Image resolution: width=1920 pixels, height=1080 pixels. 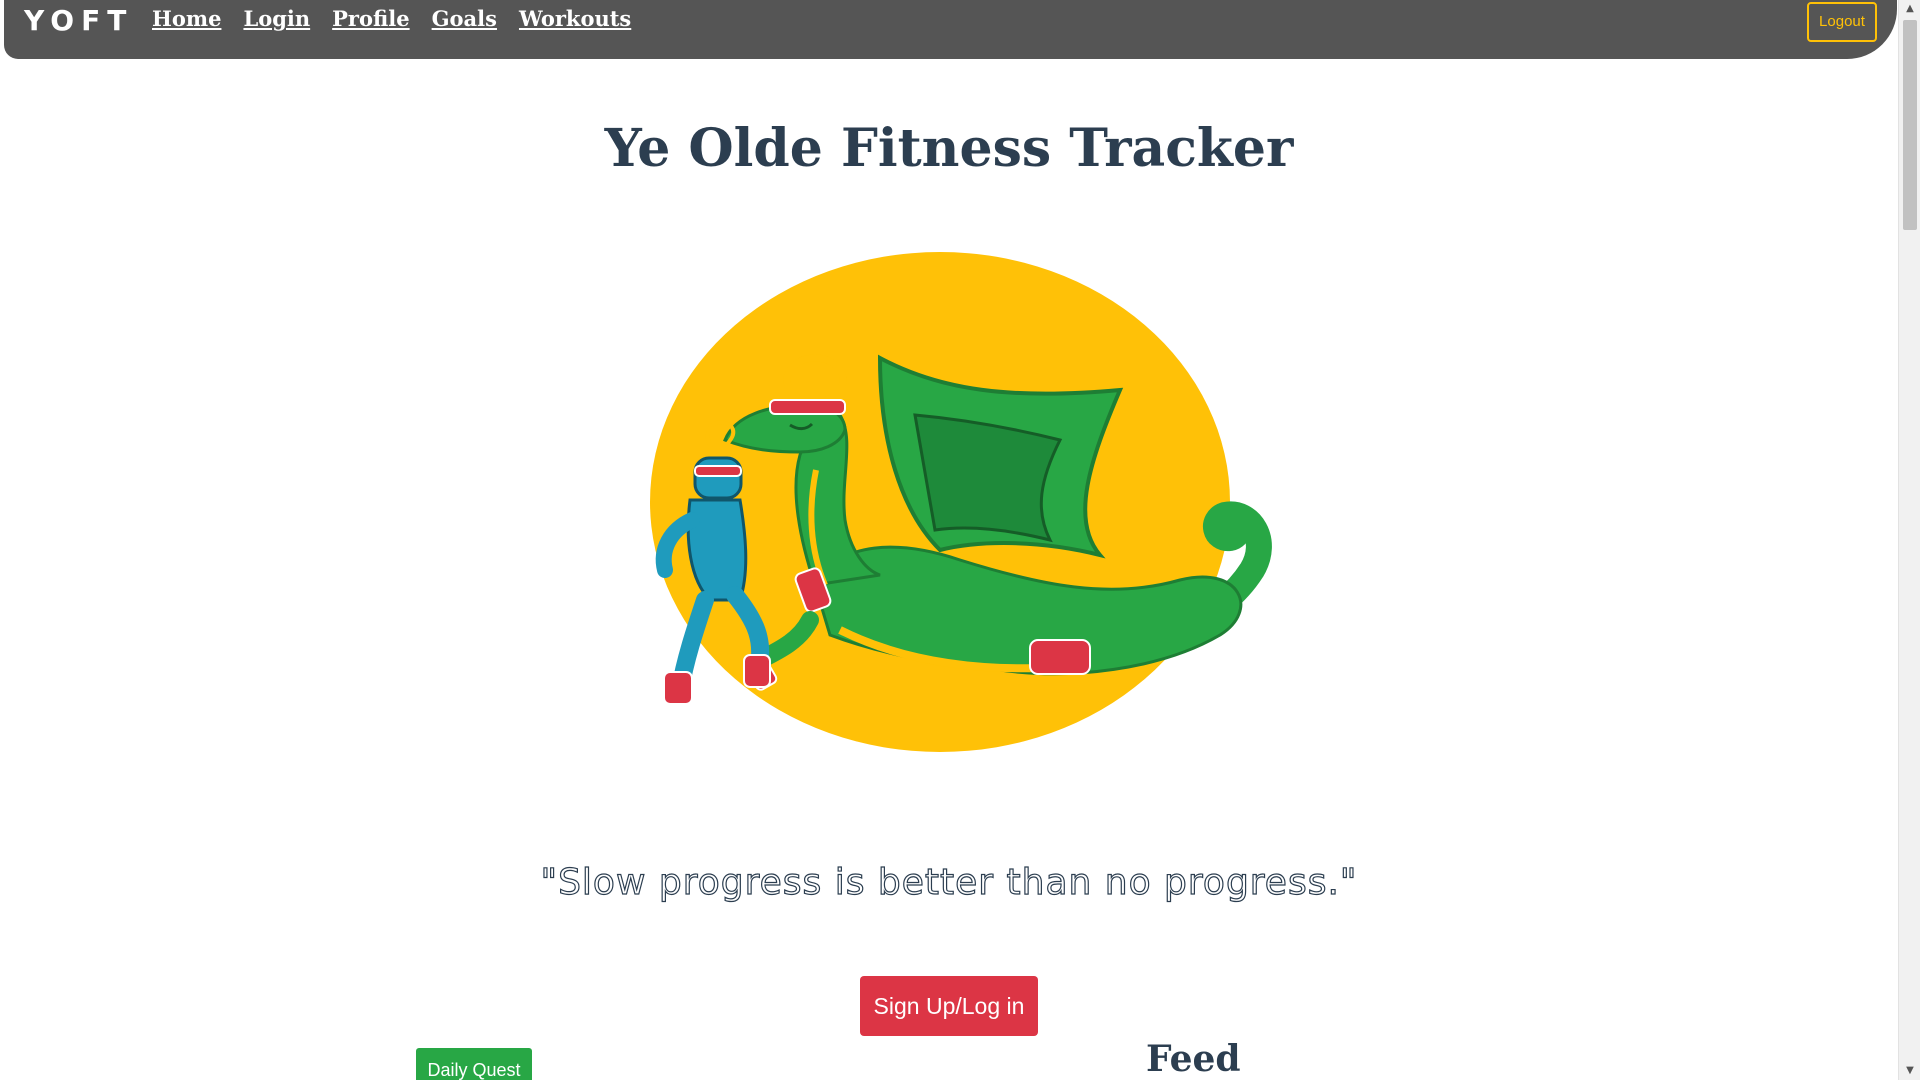 What do you see at coordinates (1910, 125) in the screenshot?
I see `scroll-thumb` at bounding box center [1910, 125].